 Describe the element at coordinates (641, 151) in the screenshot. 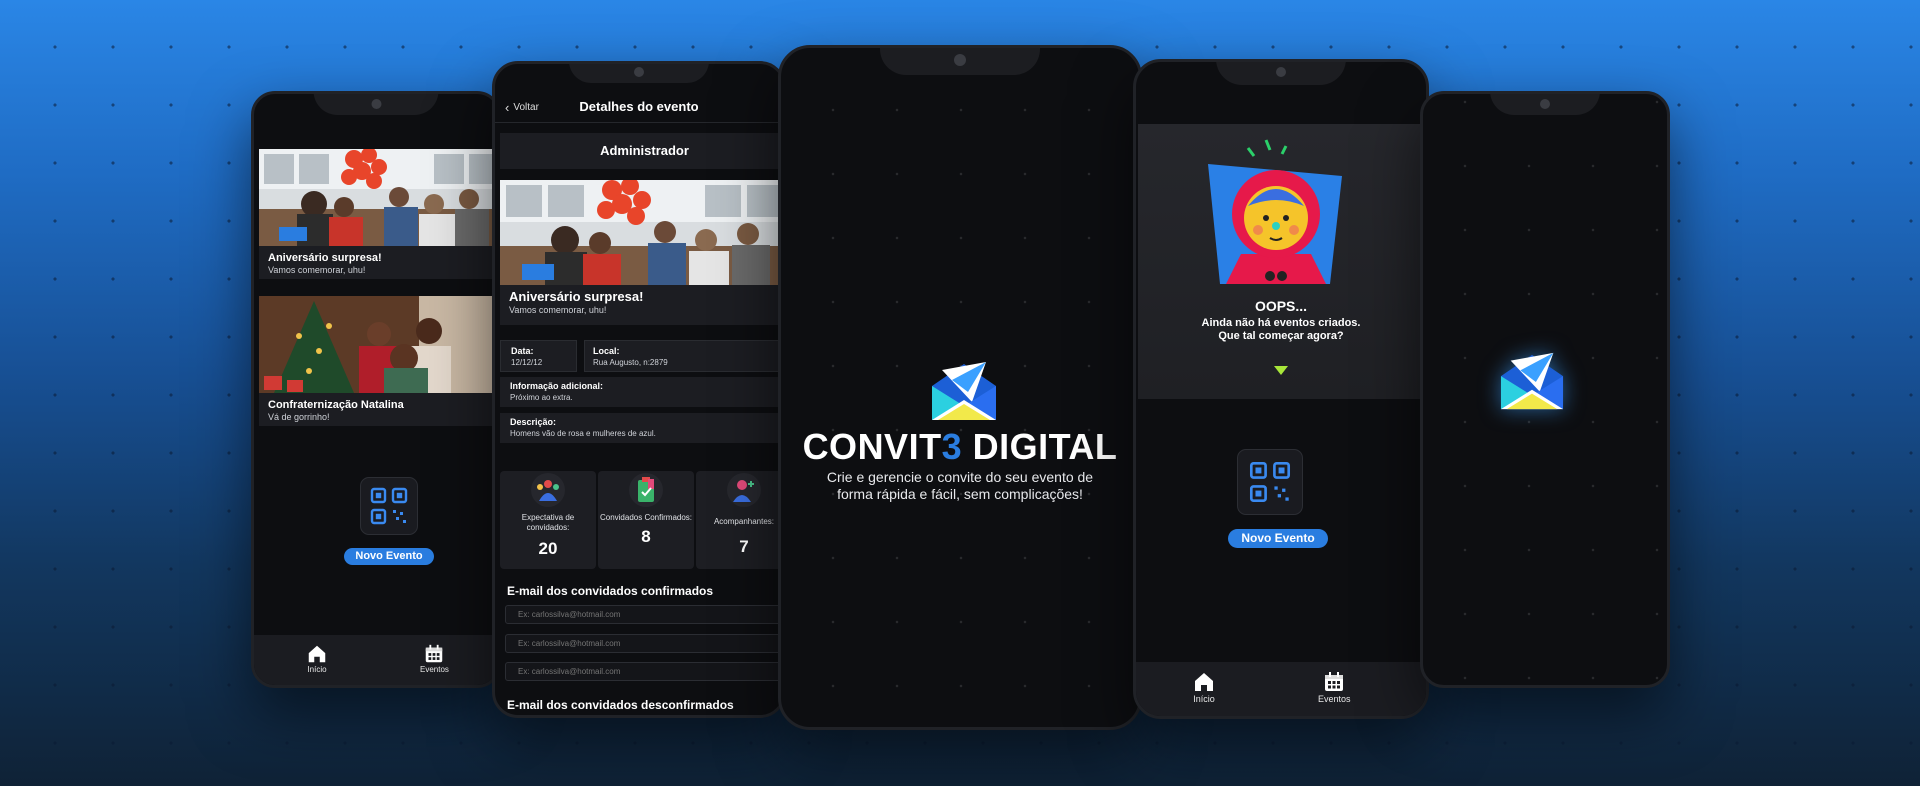

I see `role-banner: Administrador` at that location.